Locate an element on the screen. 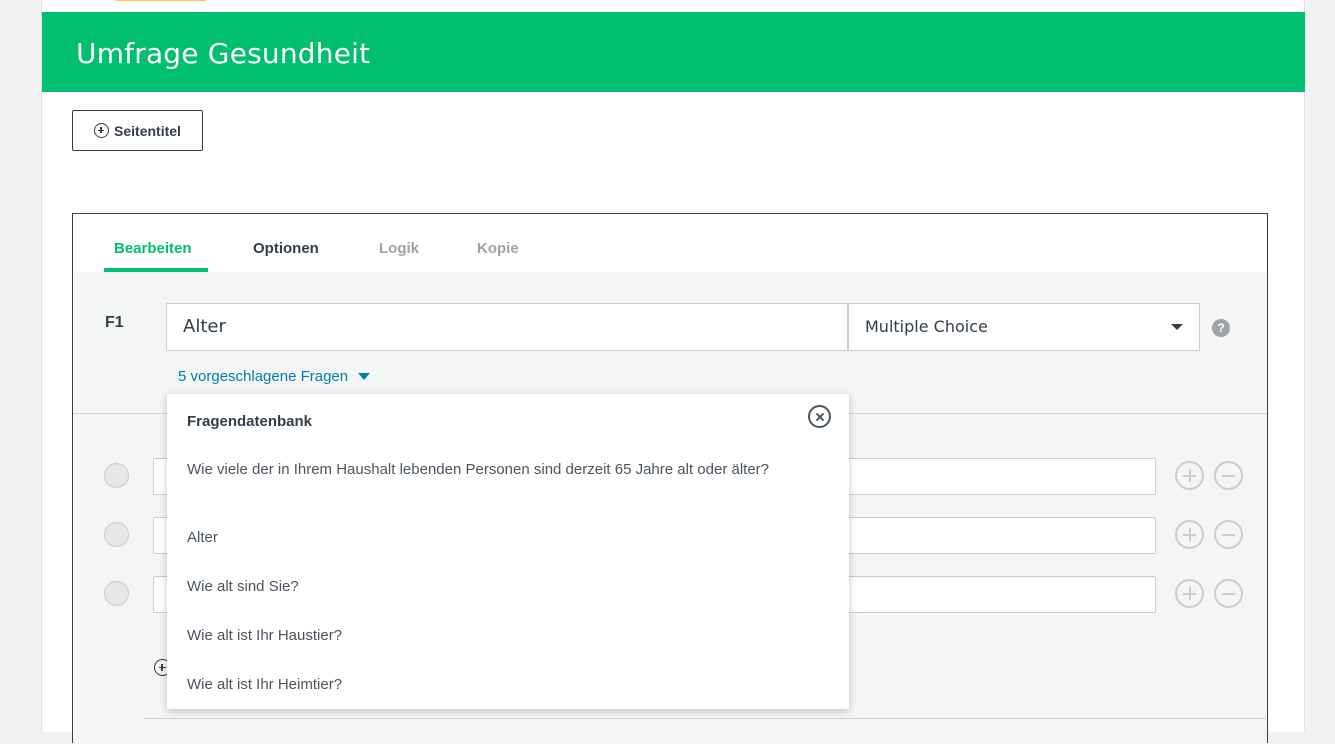 The height and width of the screenshot is (744, 1335). help-icon: ? is located at coordinates (1221, 328).